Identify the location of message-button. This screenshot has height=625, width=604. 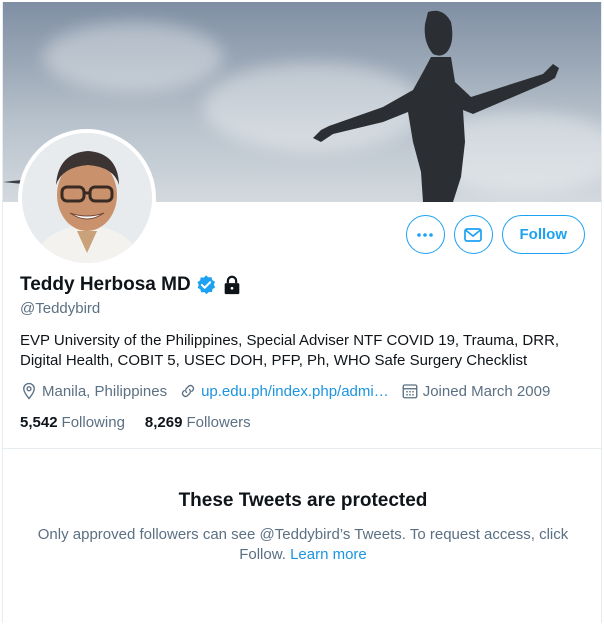
(473, 234).